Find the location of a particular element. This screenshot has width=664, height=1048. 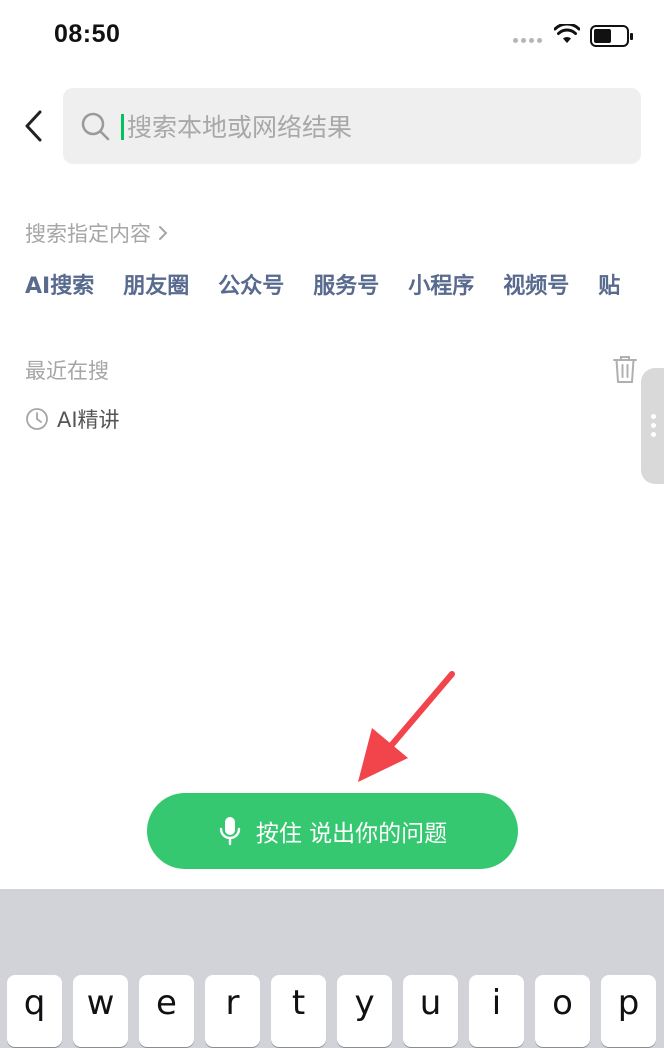

search-bar is located at coordinates (352, 126).